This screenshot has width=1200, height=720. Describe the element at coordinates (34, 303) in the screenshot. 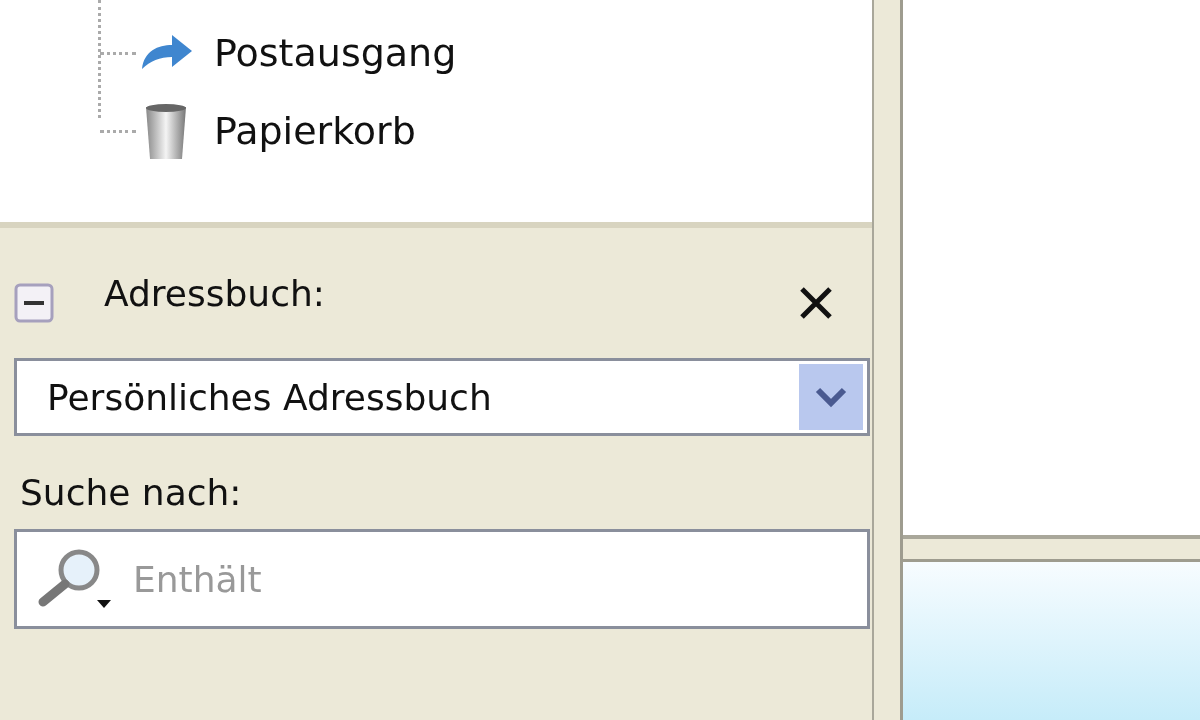

I see `collapse-icon` at that location.